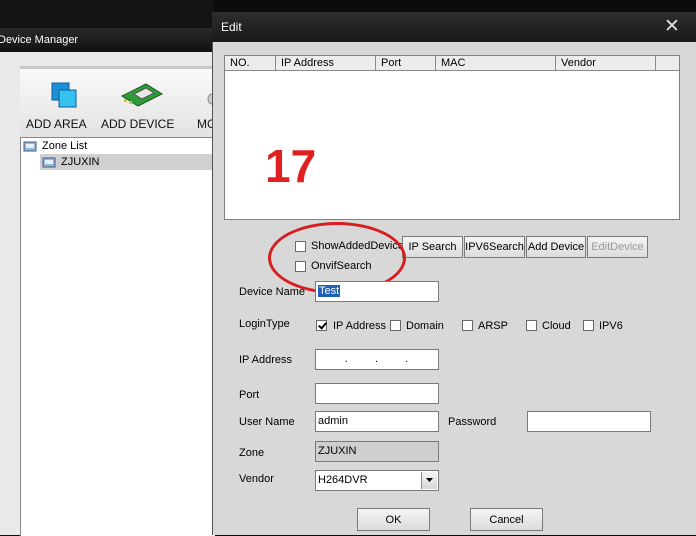 Image resolution: width=696 pixels, height=536 pixels. What do you see at coordinates (359, 326) in the screenshot?
I see `login-ip-address-label: IP Address` at bounding box center [359, 326].